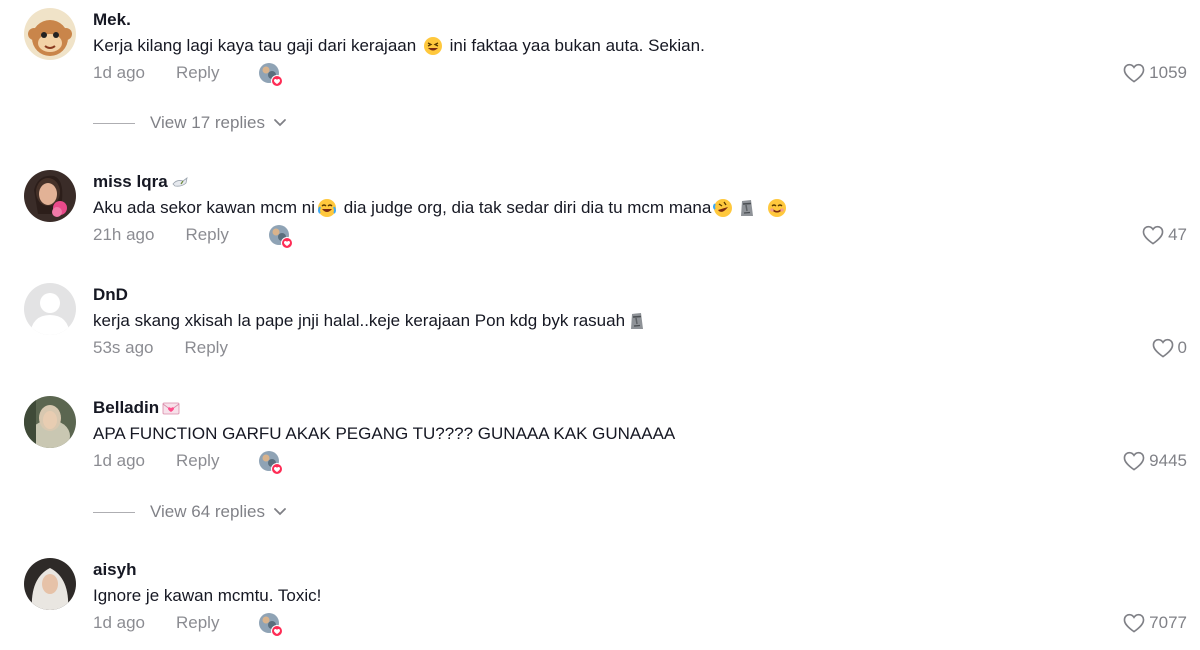  I want to click on like-count: 7077, so click(1168, 622).